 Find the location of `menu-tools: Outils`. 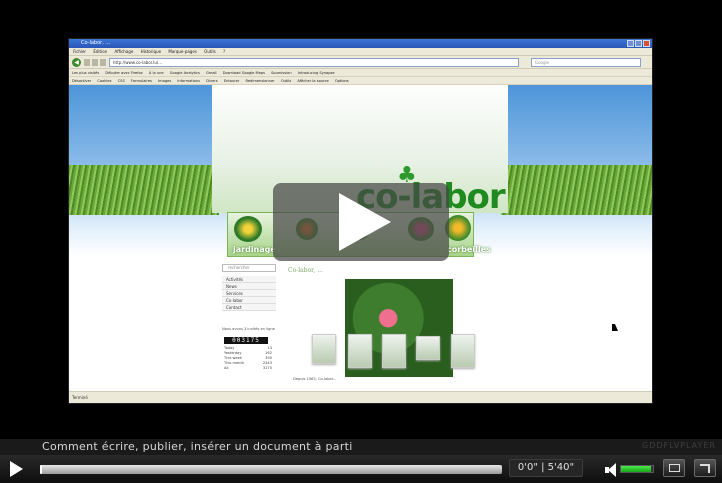

menu-tools: Outils is located at coordinates (210, 51).